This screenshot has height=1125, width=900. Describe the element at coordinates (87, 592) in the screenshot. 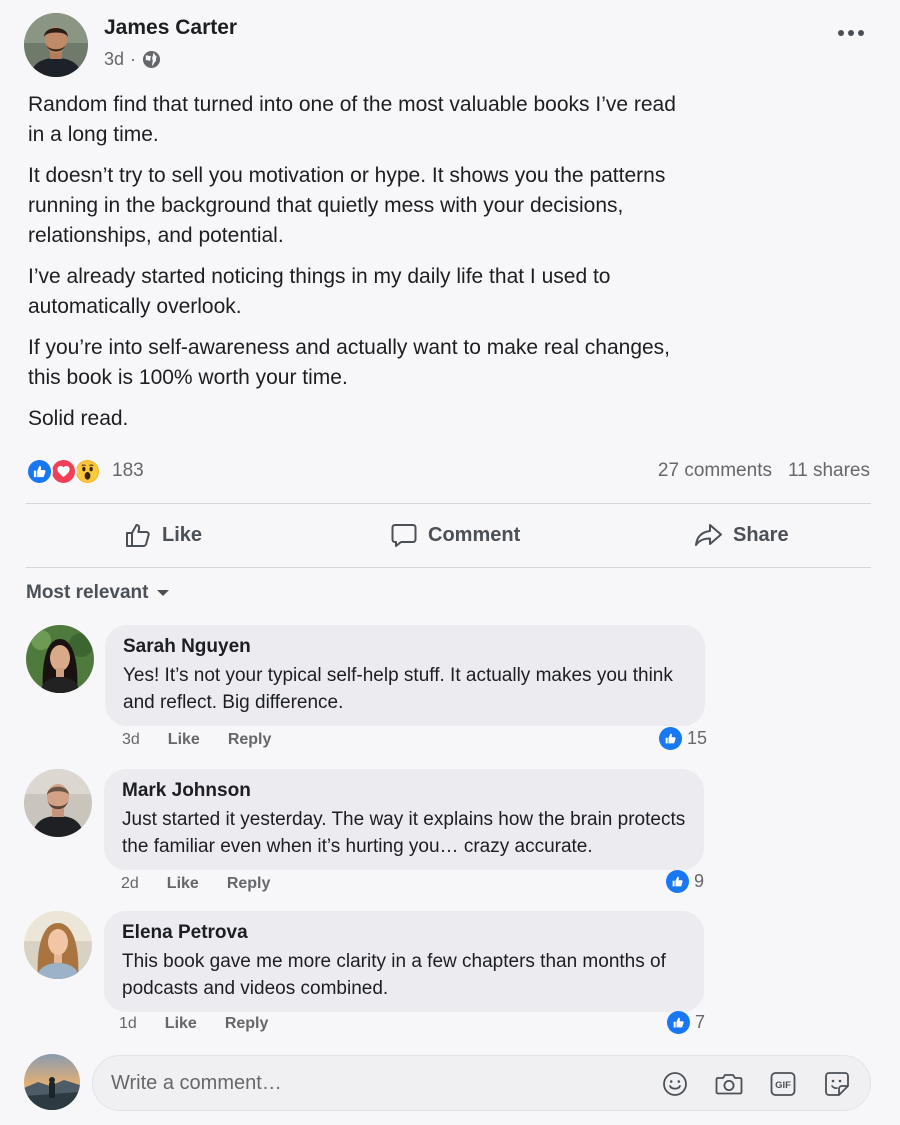

I see `sort-label: Most relevant` at that location.